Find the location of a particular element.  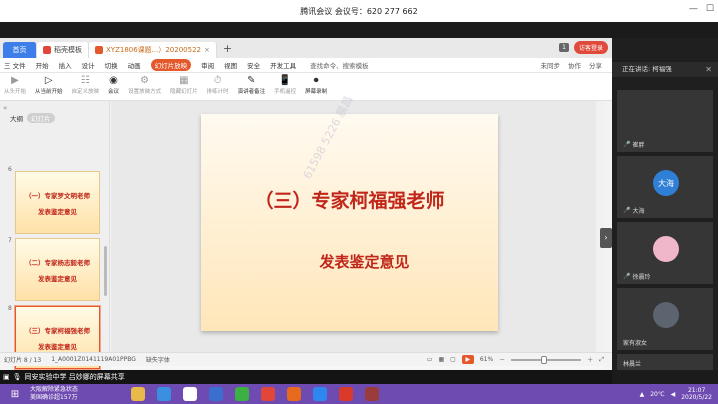

settings-show-icon: ⚙ is located at coordinates (145, 80).